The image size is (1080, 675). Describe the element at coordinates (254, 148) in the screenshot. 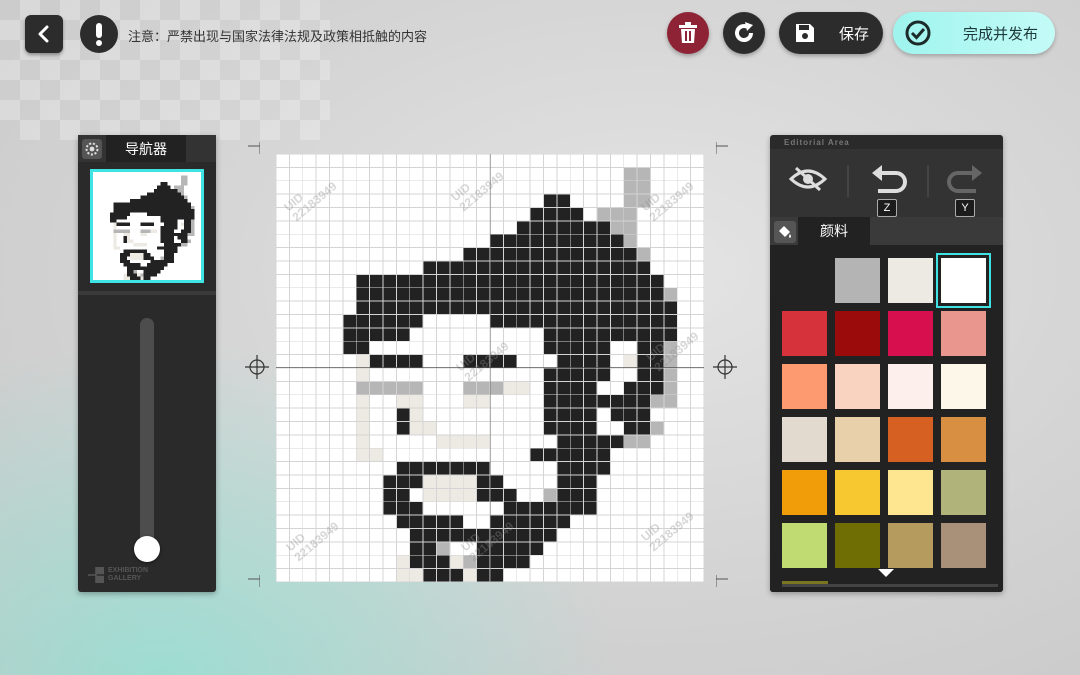

I see `corner-mark` at that location.